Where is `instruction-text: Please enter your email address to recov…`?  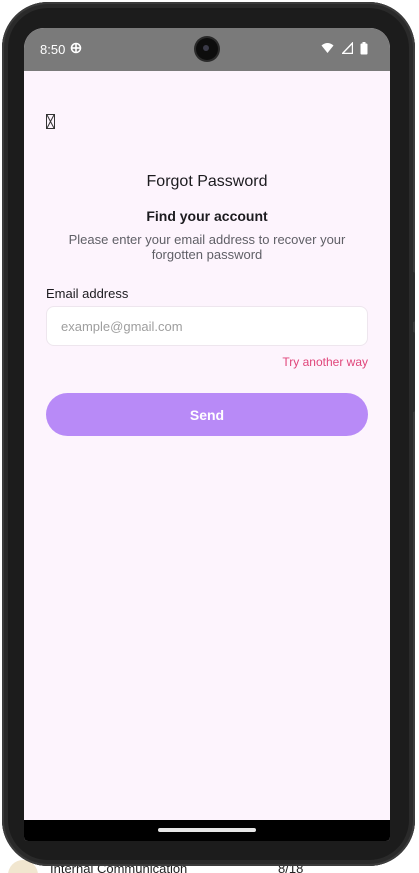
instruction-text: Please enter your email address to recov… is located at coordinates (207, 247).